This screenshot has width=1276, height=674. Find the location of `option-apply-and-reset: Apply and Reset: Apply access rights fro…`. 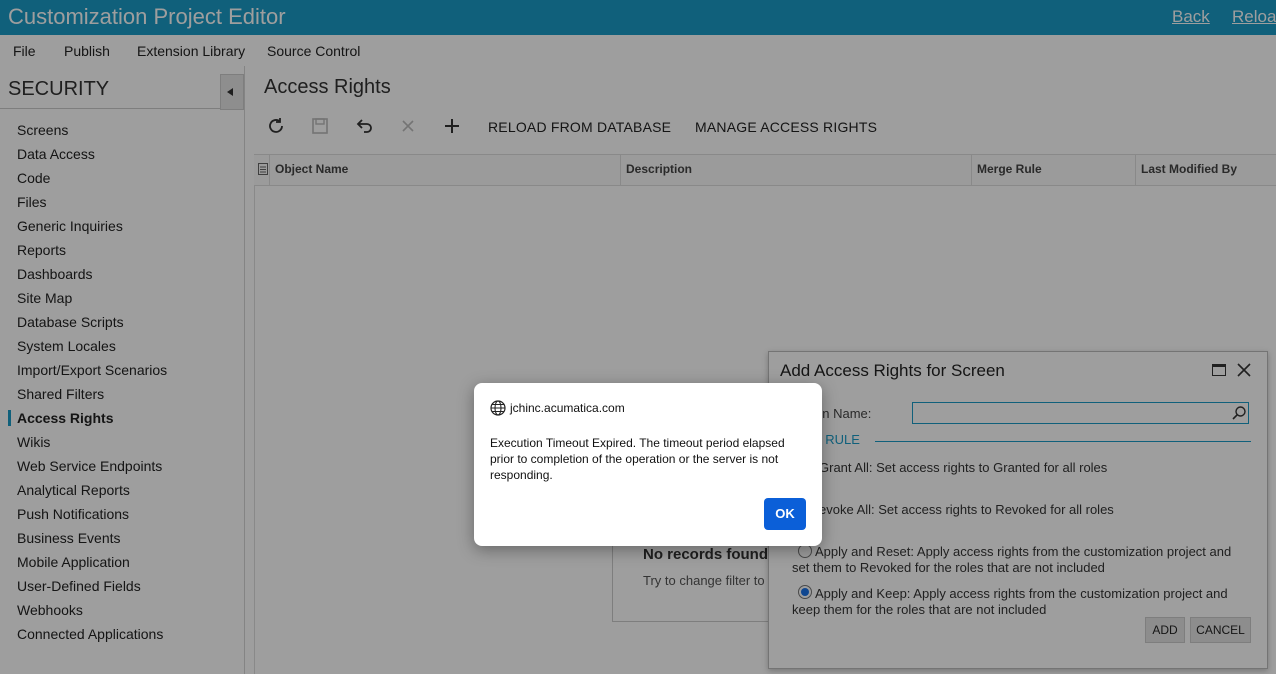

option-apply-and-reset: Apply and Reset: Apply access rights fro… is located at coordinates (1022, 560).